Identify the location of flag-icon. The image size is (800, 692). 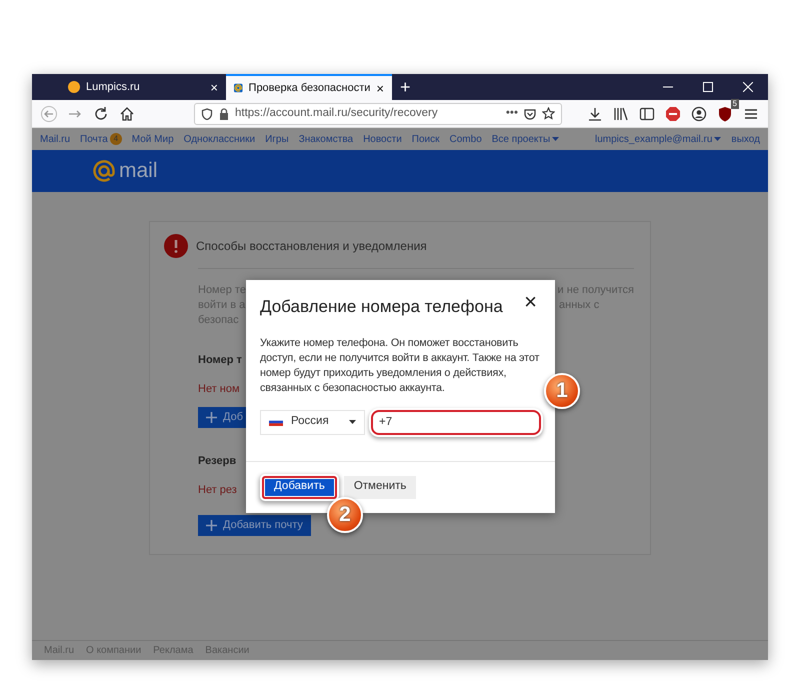
(276, 422).